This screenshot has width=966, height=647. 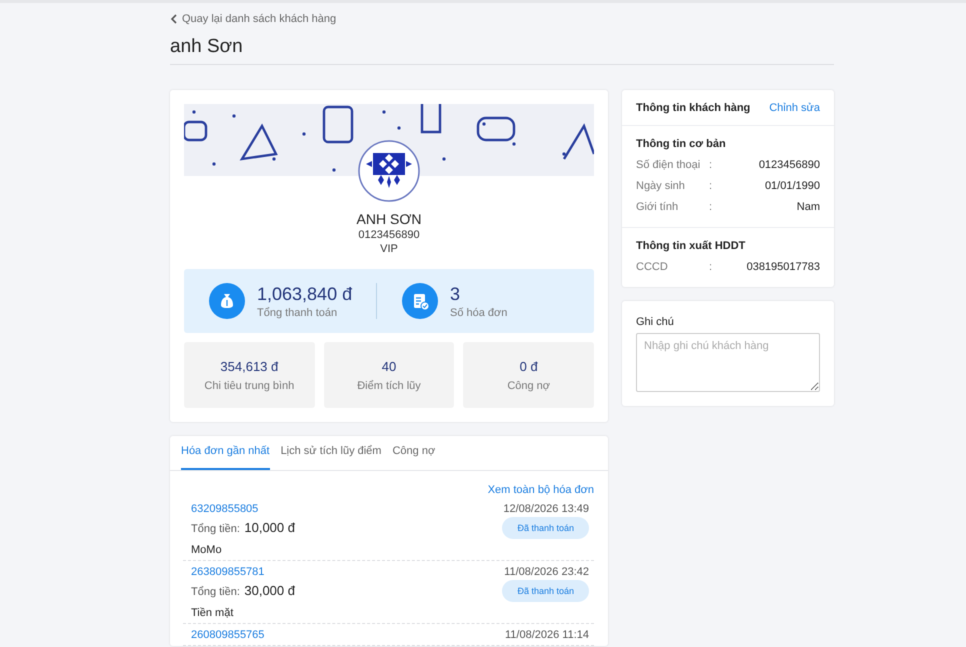 What do you see at coordinates (253, 19) in the screenshot?
I see `back-link: Quay lại danh sách khách hàng` at bounding box center [253, 19].